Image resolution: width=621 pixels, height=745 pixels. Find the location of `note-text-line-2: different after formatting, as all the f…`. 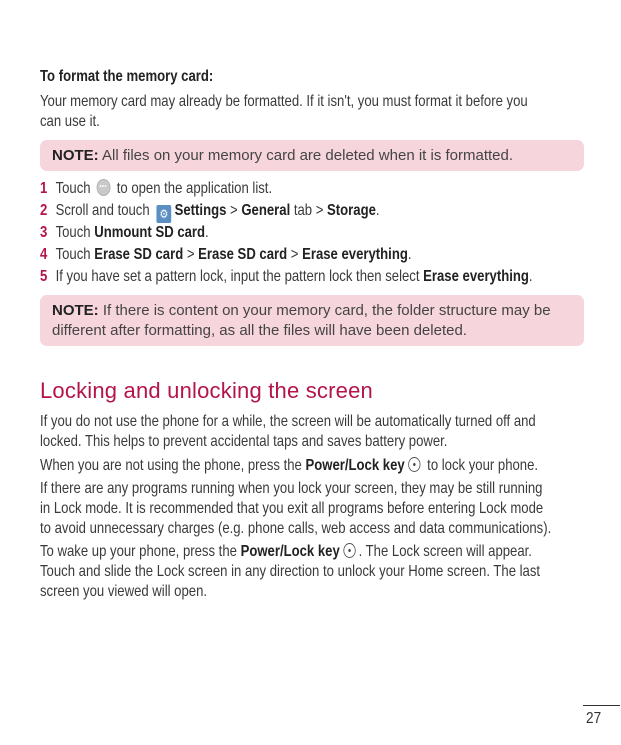

note-text-line-2: different after formatting, as all the f… is located at coordinates (259, 330).